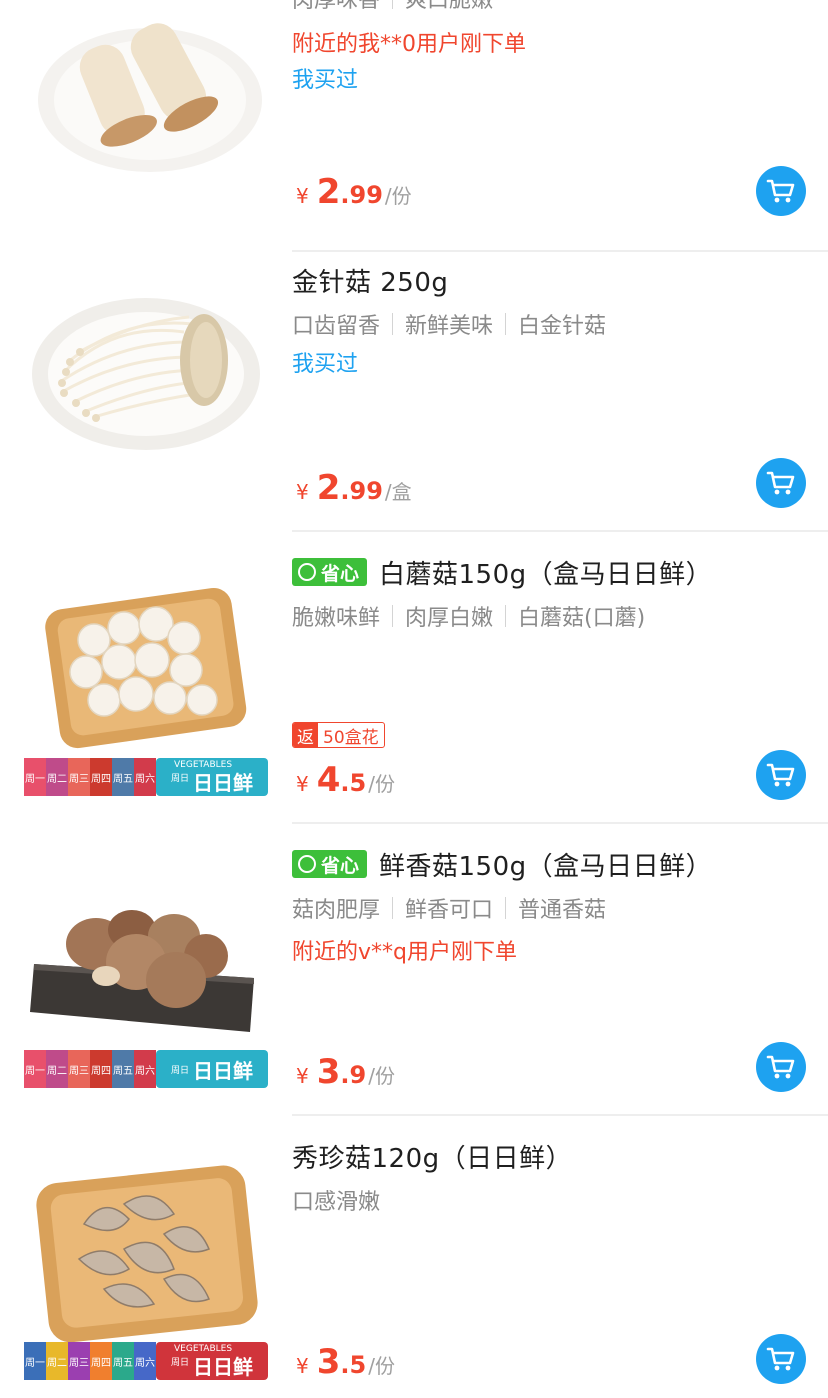 The image size is (828, 1398). I want to click on price-unit: /份, so click(381, 1366).